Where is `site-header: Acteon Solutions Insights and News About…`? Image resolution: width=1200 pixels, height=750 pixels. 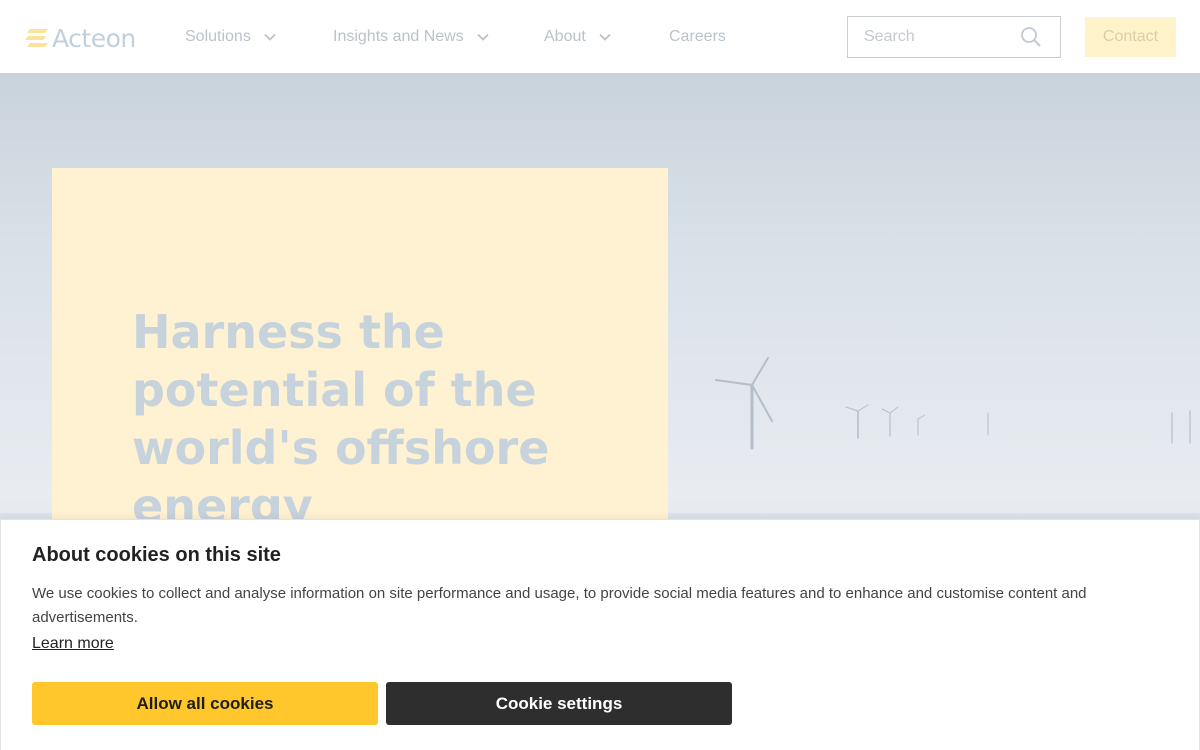
site-header: Acteon Solutions Insights and News About… is located at coordinates (600, 36).